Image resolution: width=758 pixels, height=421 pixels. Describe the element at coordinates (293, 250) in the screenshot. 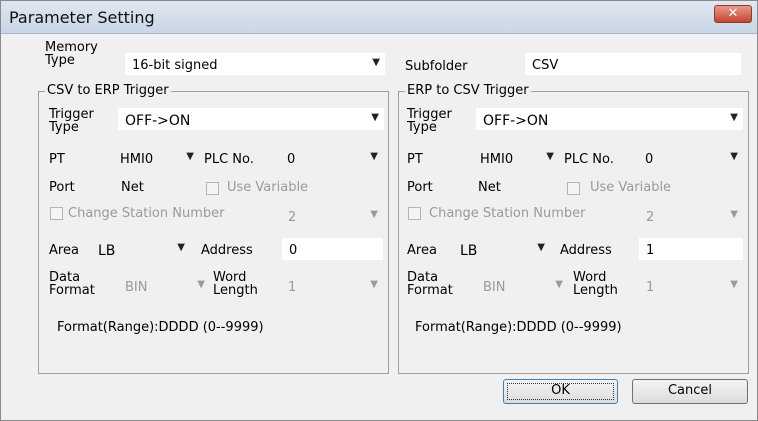

I see `address-value: 0` at that location.